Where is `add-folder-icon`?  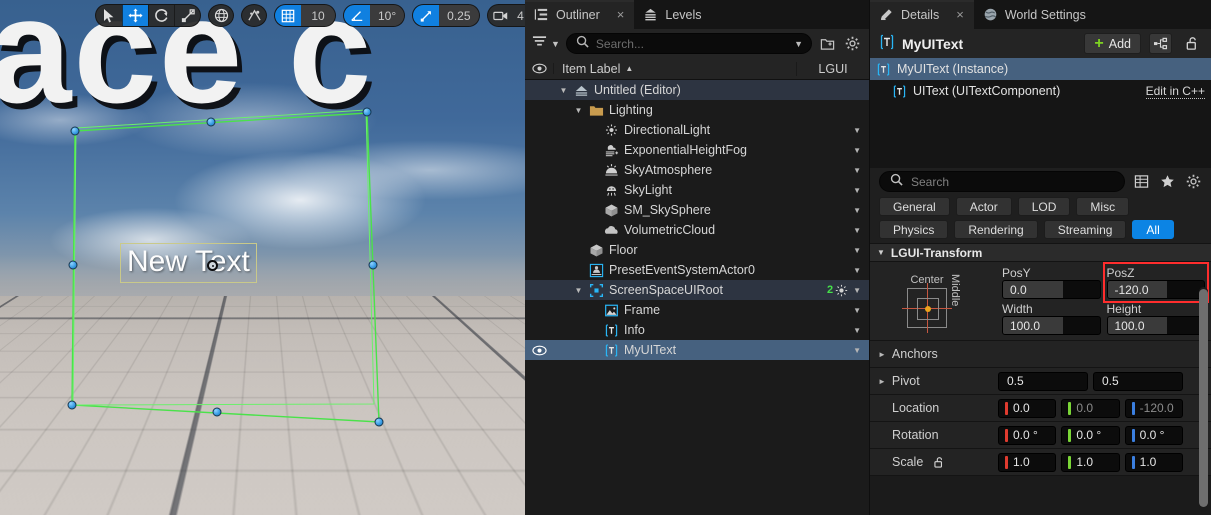
add-folder-icon is located at coordinates (827, 43).